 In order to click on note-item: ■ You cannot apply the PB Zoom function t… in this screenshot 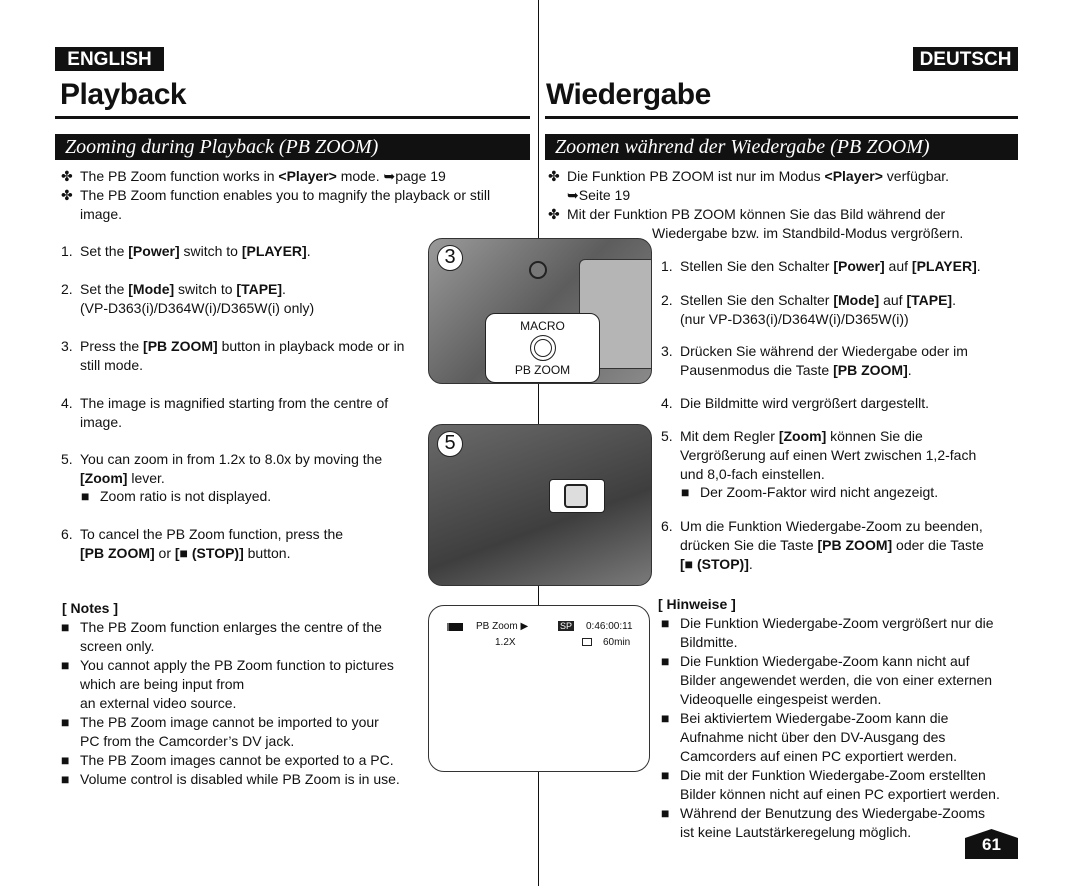, I will do `click(227, 684)`.